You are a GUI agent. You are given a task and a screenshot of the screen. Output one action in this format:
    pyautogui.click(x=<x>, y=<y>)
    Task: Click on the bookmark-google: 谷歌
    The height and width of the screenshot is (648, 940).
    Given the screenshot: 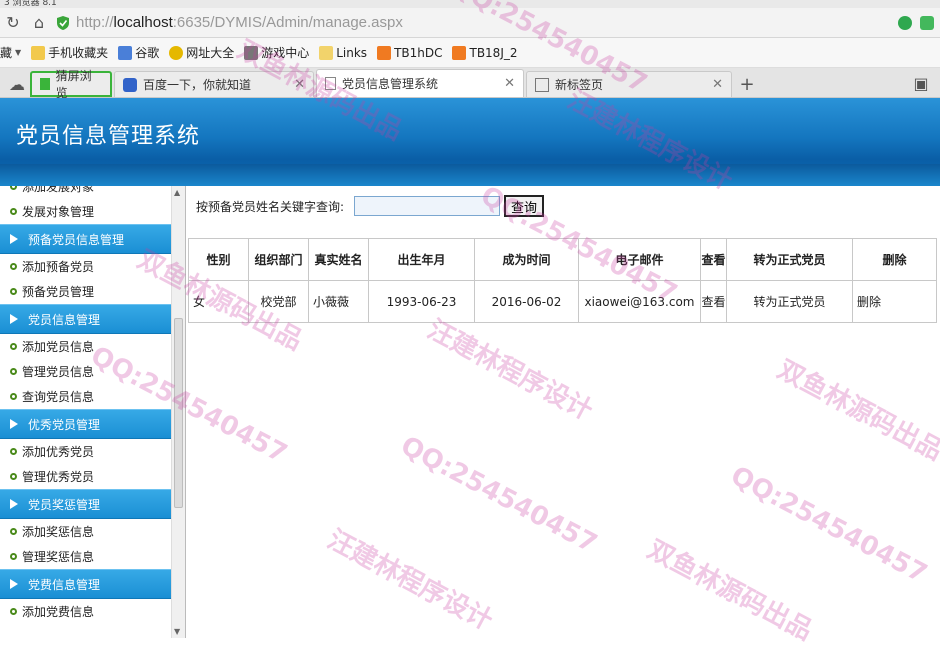 What is the action you would take?
    pyautogui.click(x=138, y=52)
    